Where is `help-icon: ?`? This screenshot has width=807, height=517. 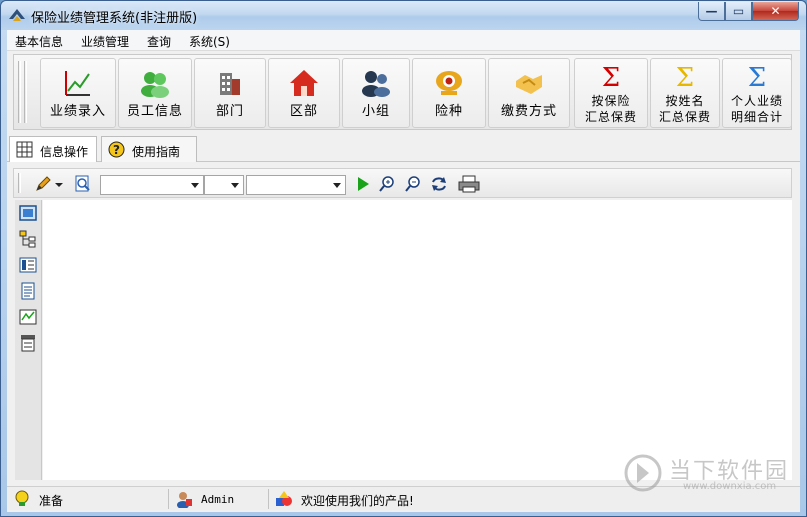 help-icon: ? is located at coordinates (116, 149).